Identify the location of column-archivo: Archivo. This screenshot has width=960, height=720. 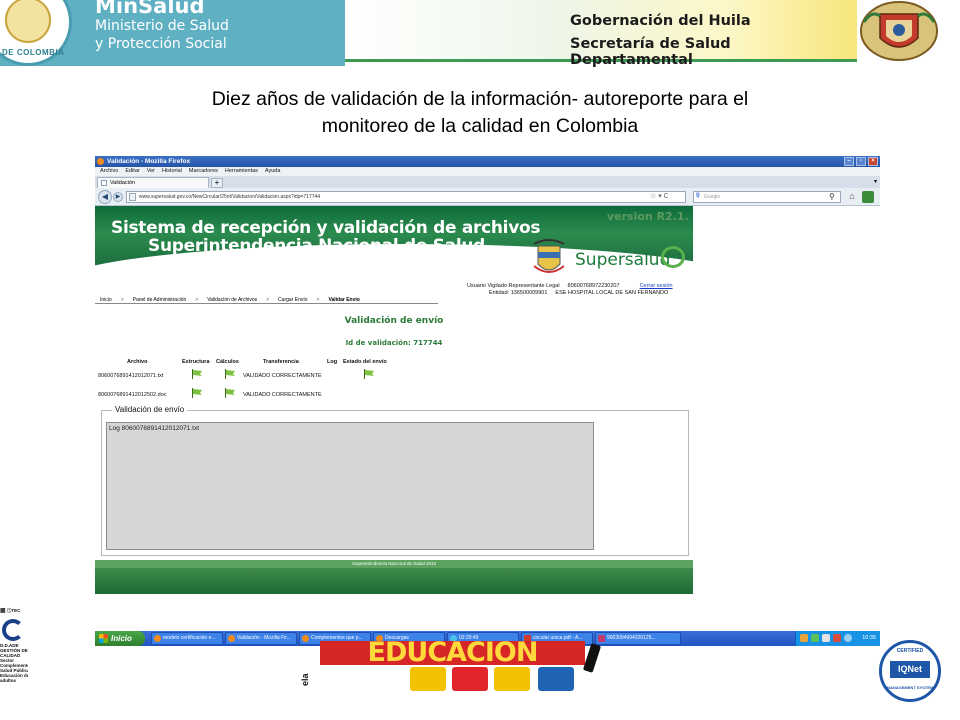
(137, 362).